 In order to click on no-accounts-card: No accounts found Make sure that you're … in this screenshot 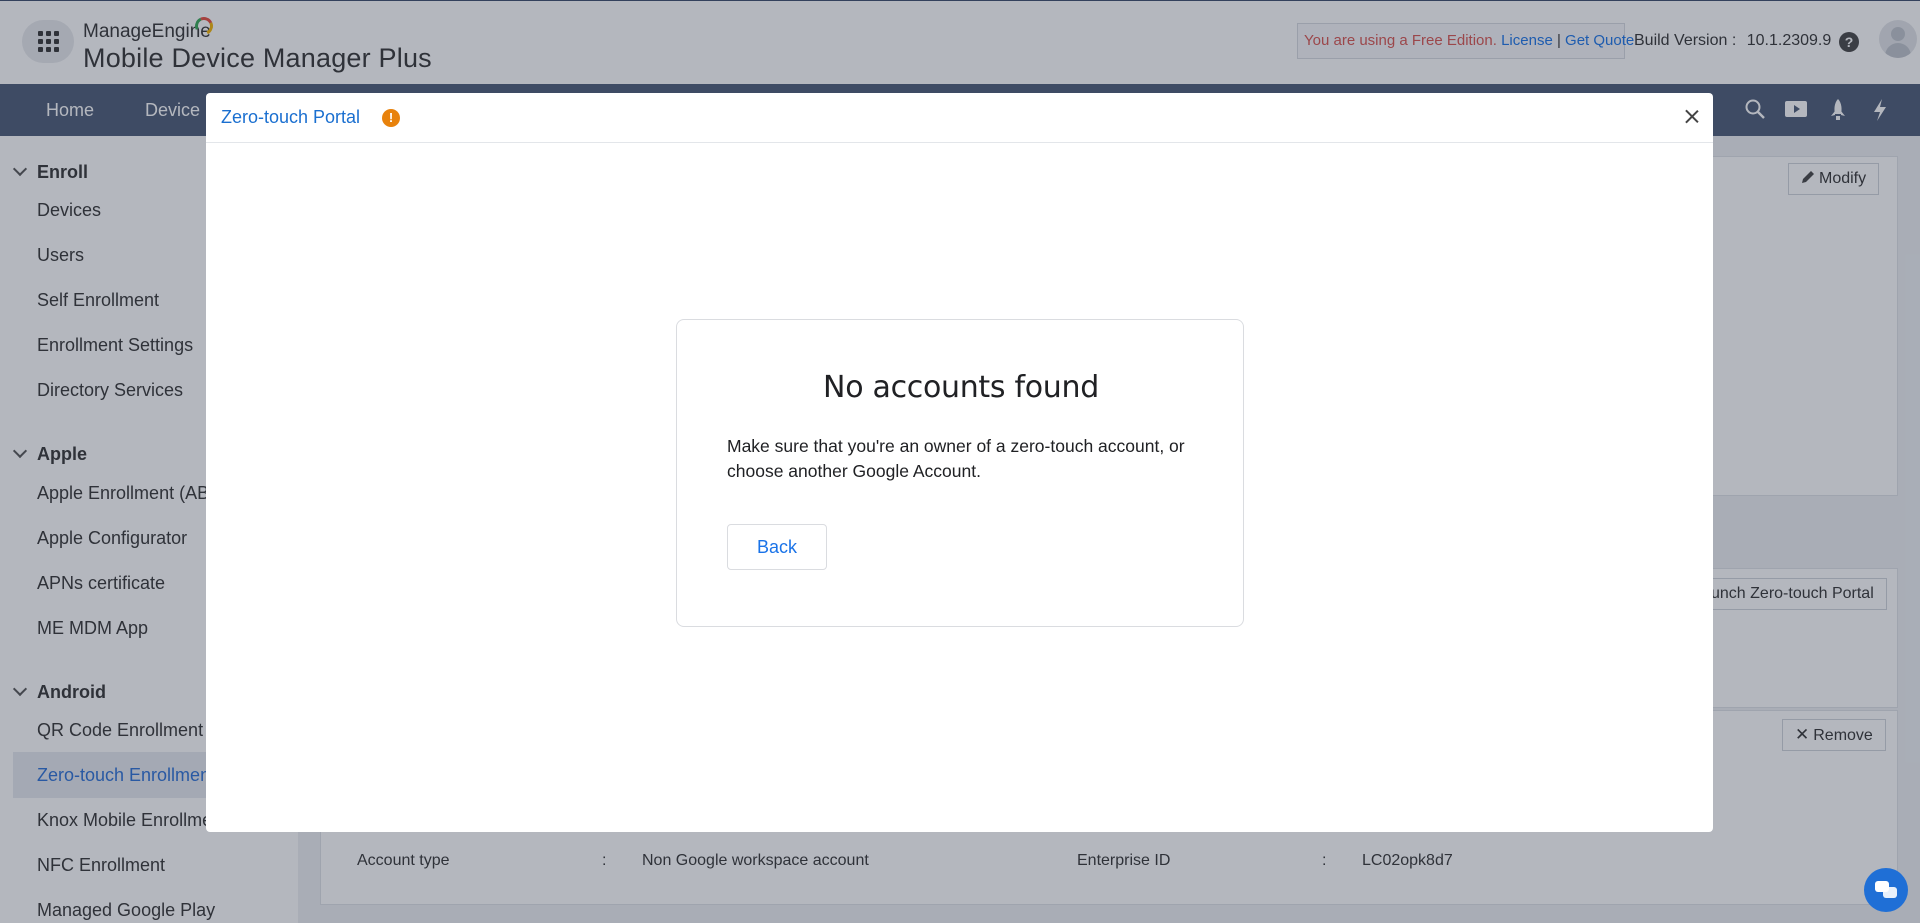, I will do `click(960, 473)`.